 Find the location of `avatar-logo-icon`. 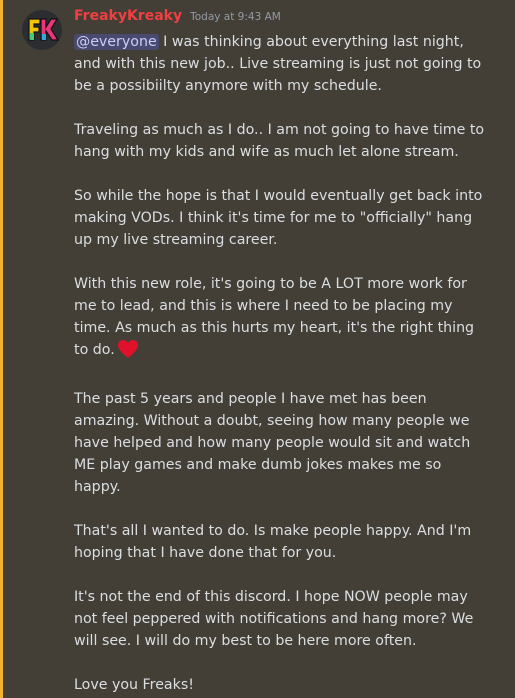

avatar-logo-icon is located at coordinates (42, 30).